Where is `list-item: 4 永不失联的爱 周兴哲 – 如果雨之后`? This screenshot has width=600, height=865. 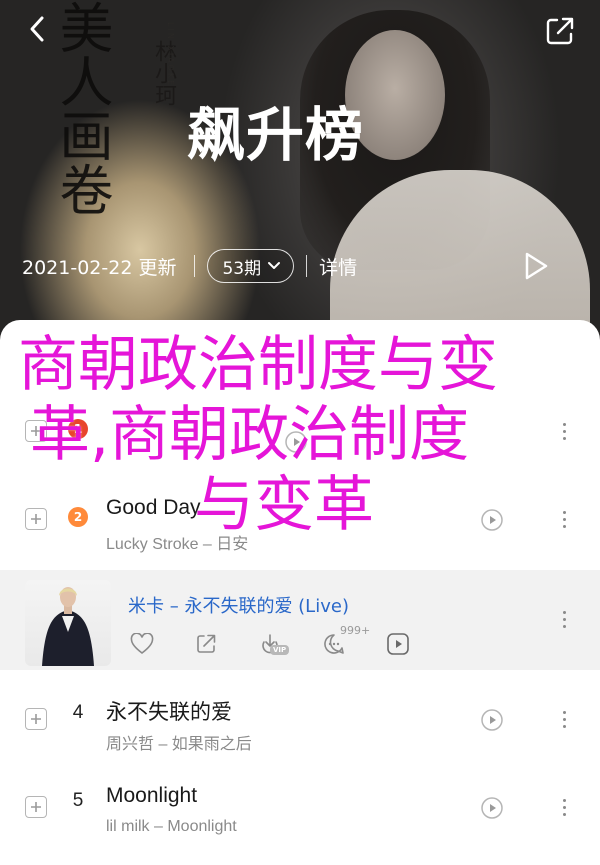 list-item: 4 永不失联的爱 周兴哲 – 如果雨之后 is located at coordinates (300, 722).